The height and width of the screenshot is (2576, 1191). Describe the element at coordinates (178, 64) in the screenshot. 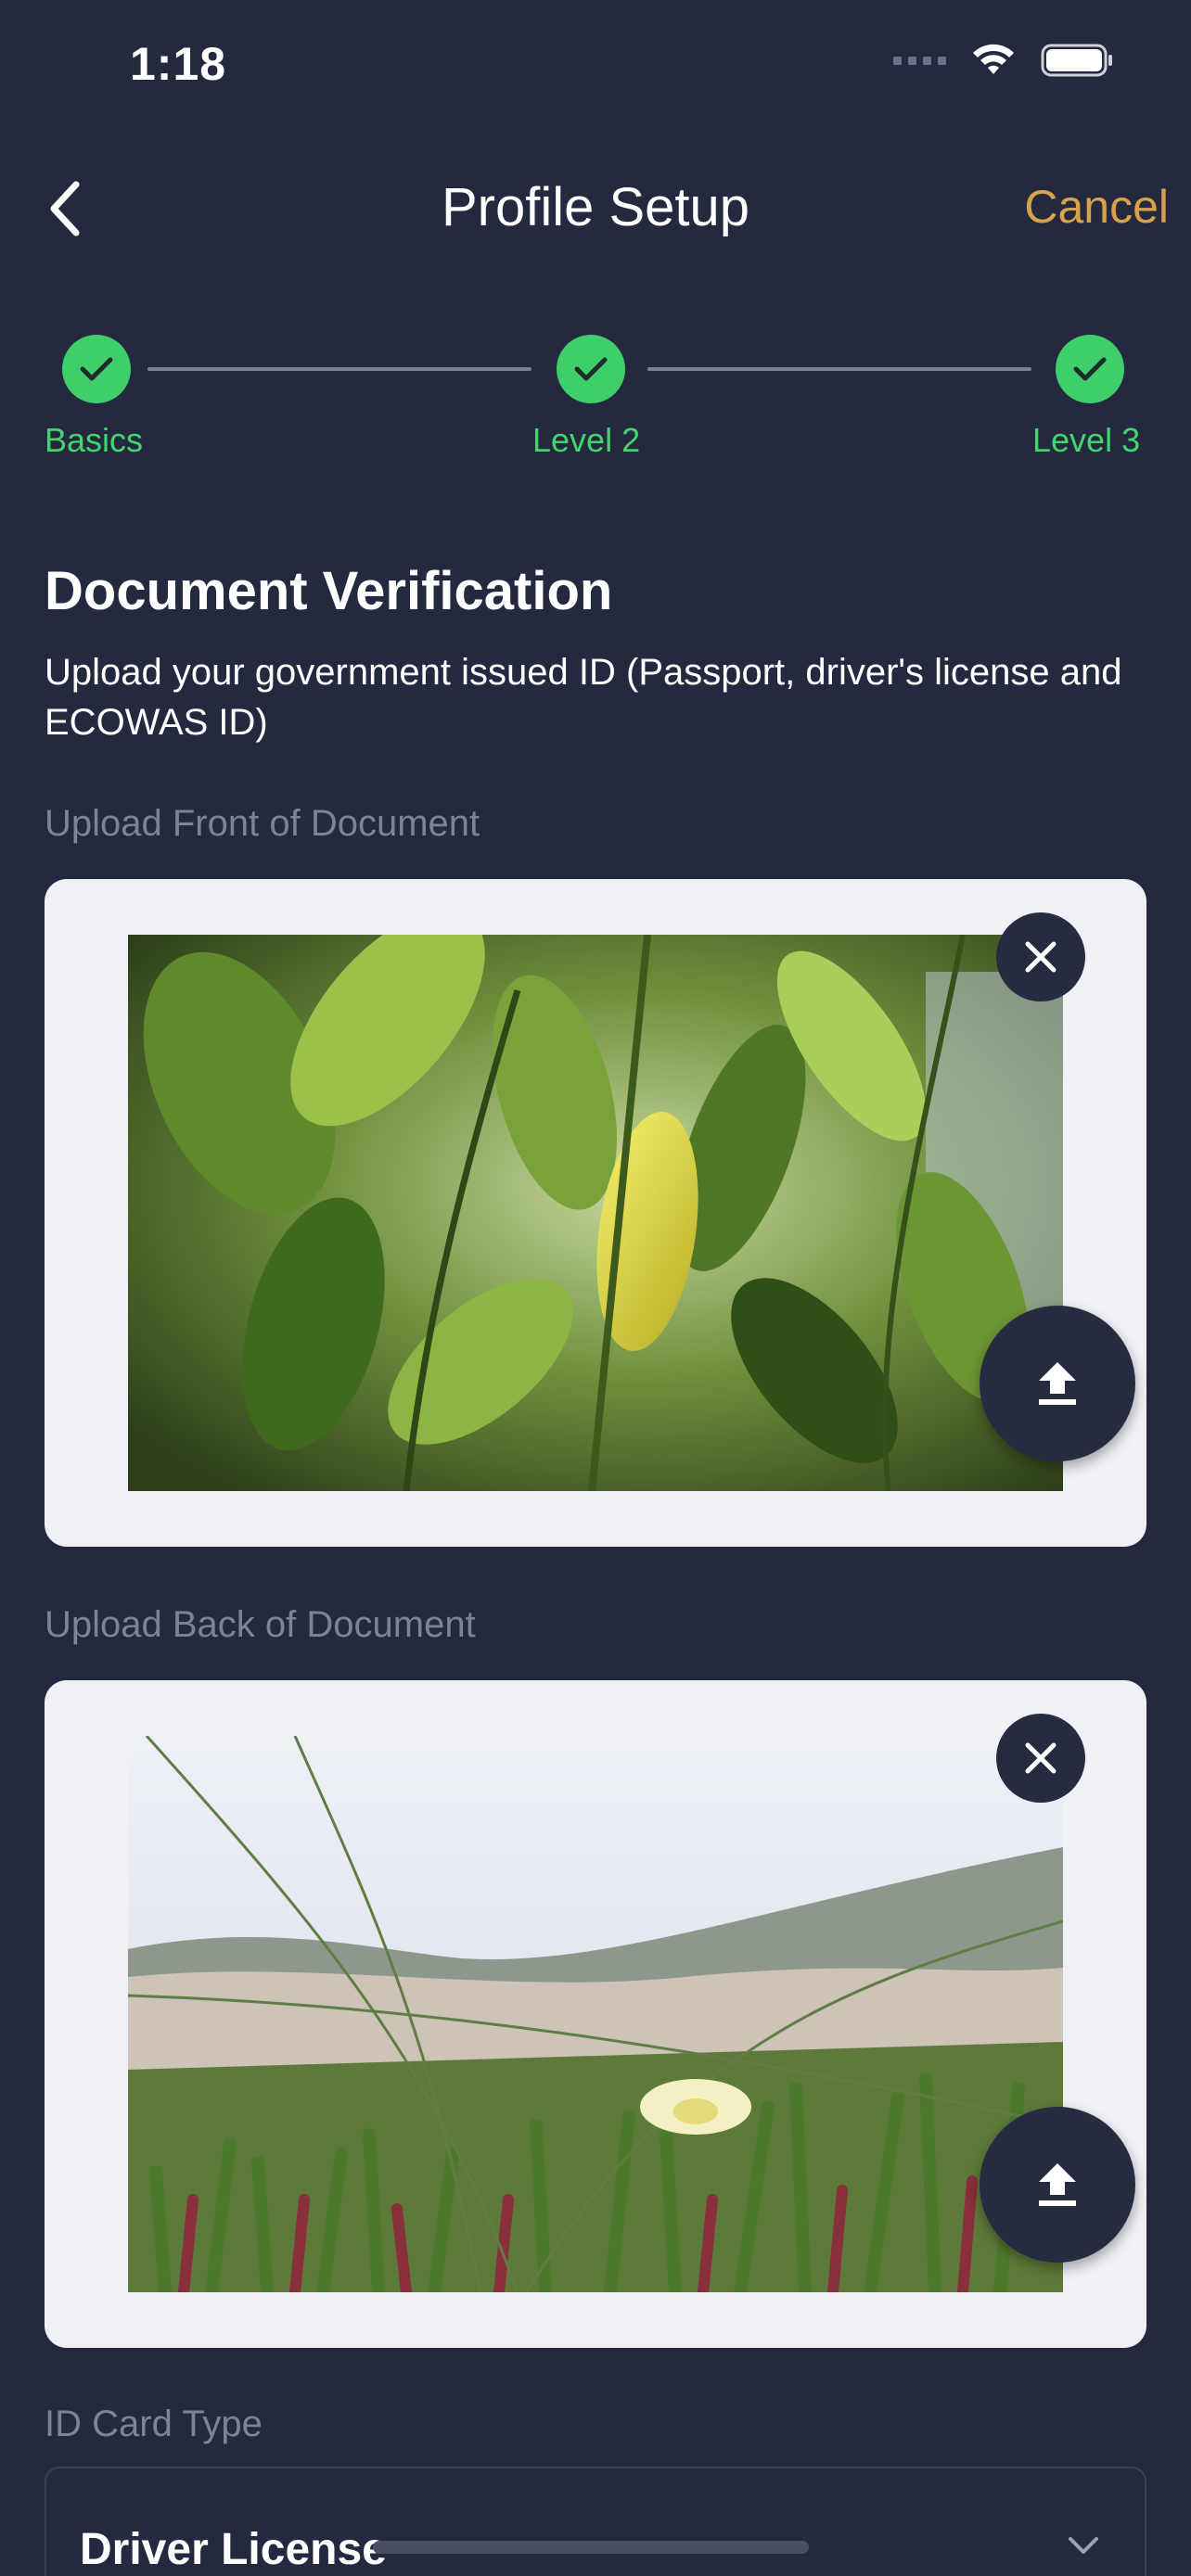

I see `status-time: 1:18` at that location.